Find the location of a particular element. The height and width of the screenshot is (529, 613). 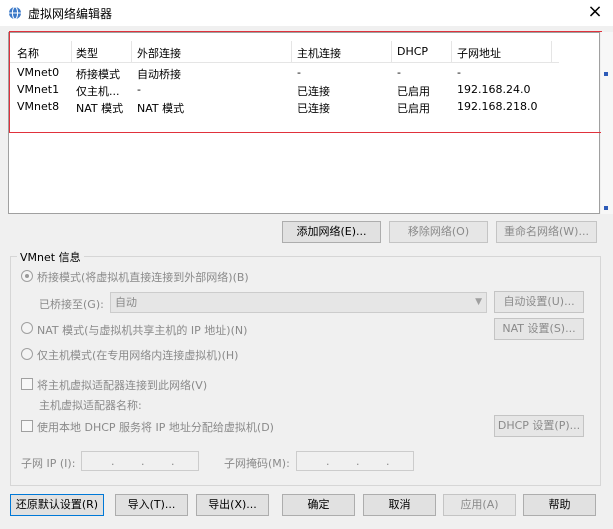

nat-radio is located at coordinates (27, 328).